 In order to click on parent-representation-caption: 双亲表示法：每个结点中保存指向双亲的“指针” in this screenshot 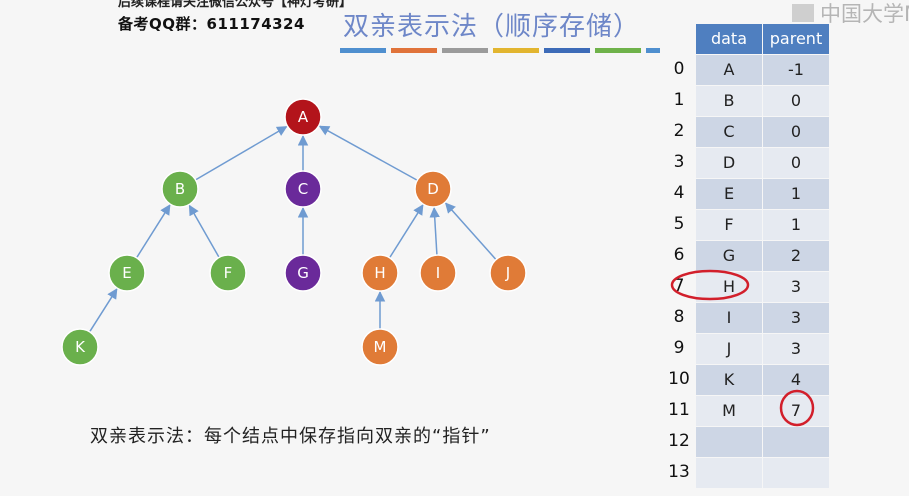, I will do `click(290, 436)`.